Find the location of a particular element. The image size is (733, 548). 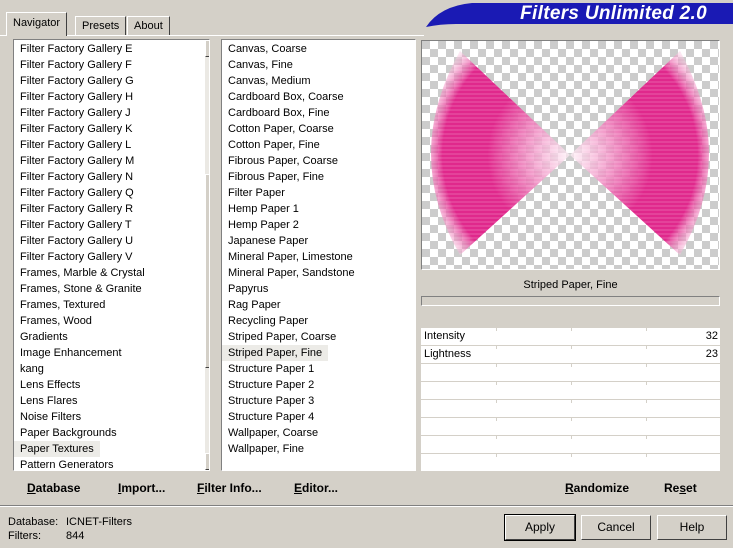

category-list-item: Filter Factory Gallery V is located at coordinates (111, 257).